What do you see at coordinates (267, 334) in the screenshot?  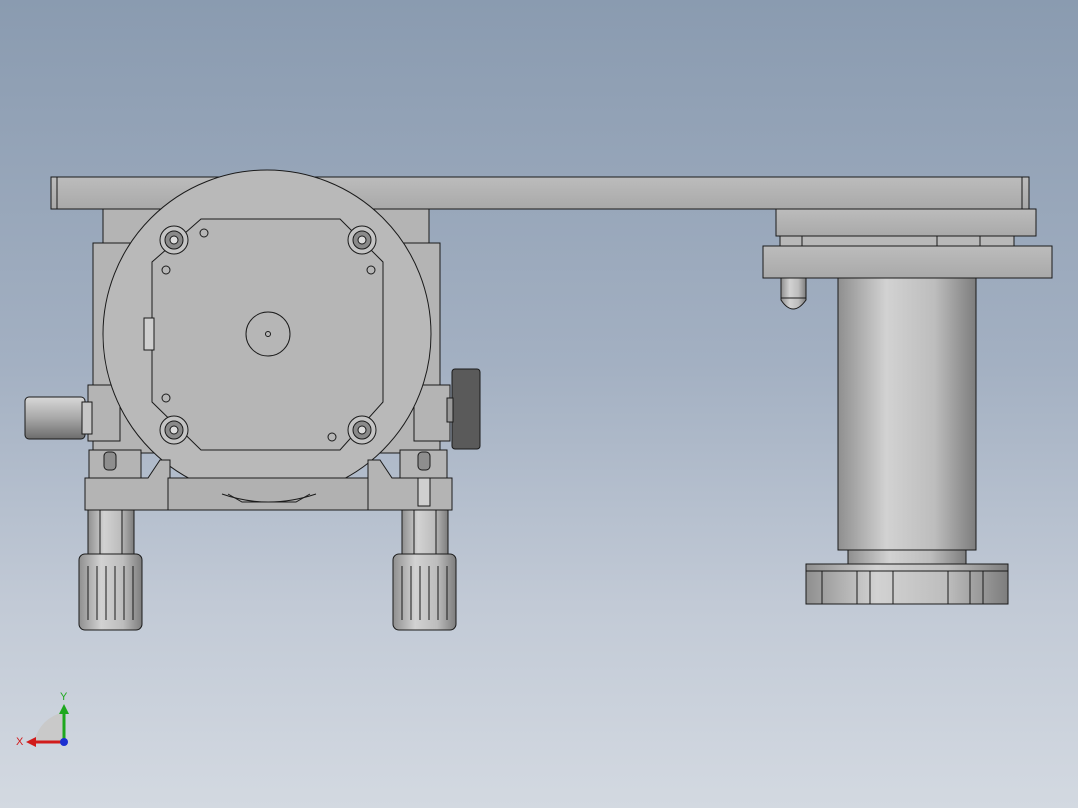 I see `motor-face-plate` at bounding box center [267, 334].